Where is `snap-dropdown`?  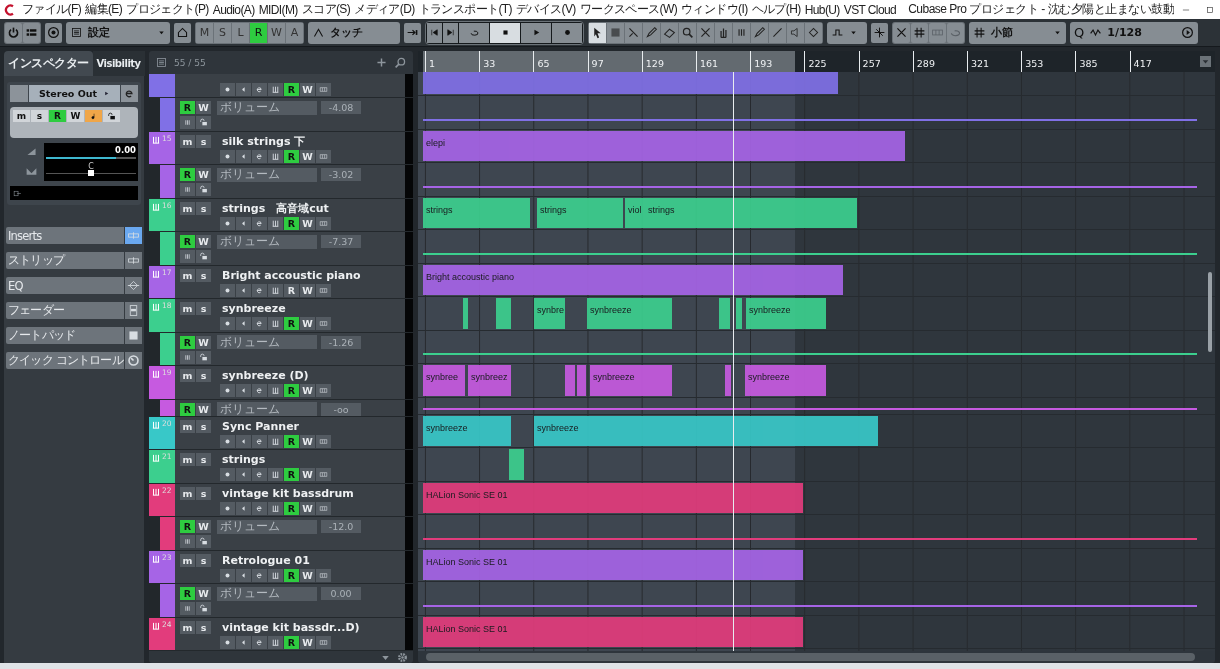
snap-dropdown is located at coordinates (847, 32).